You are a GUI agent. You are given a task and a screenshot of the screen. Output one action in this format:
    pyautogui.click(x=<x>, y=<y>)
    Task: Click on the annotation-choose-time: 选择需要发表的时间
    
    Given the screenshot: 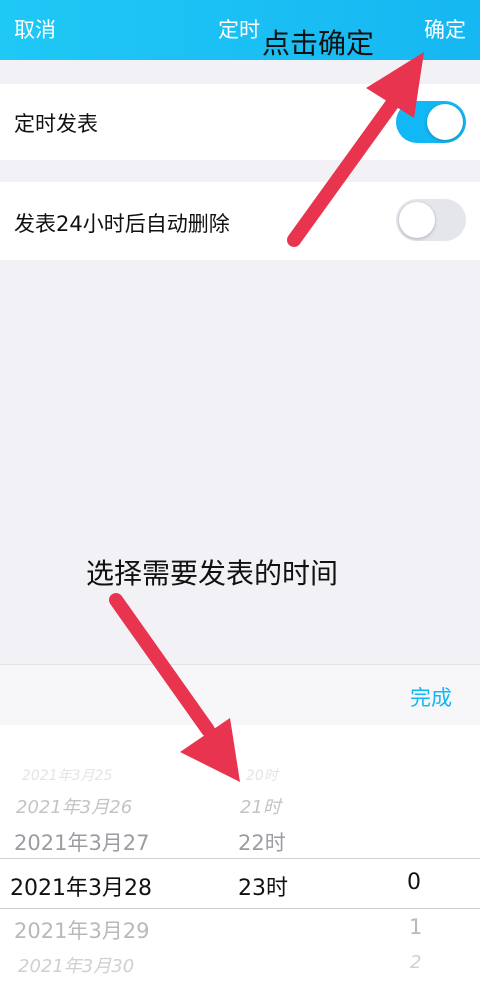 What is the action you would take?
    pyautogui.click(x=212, y=573)
    